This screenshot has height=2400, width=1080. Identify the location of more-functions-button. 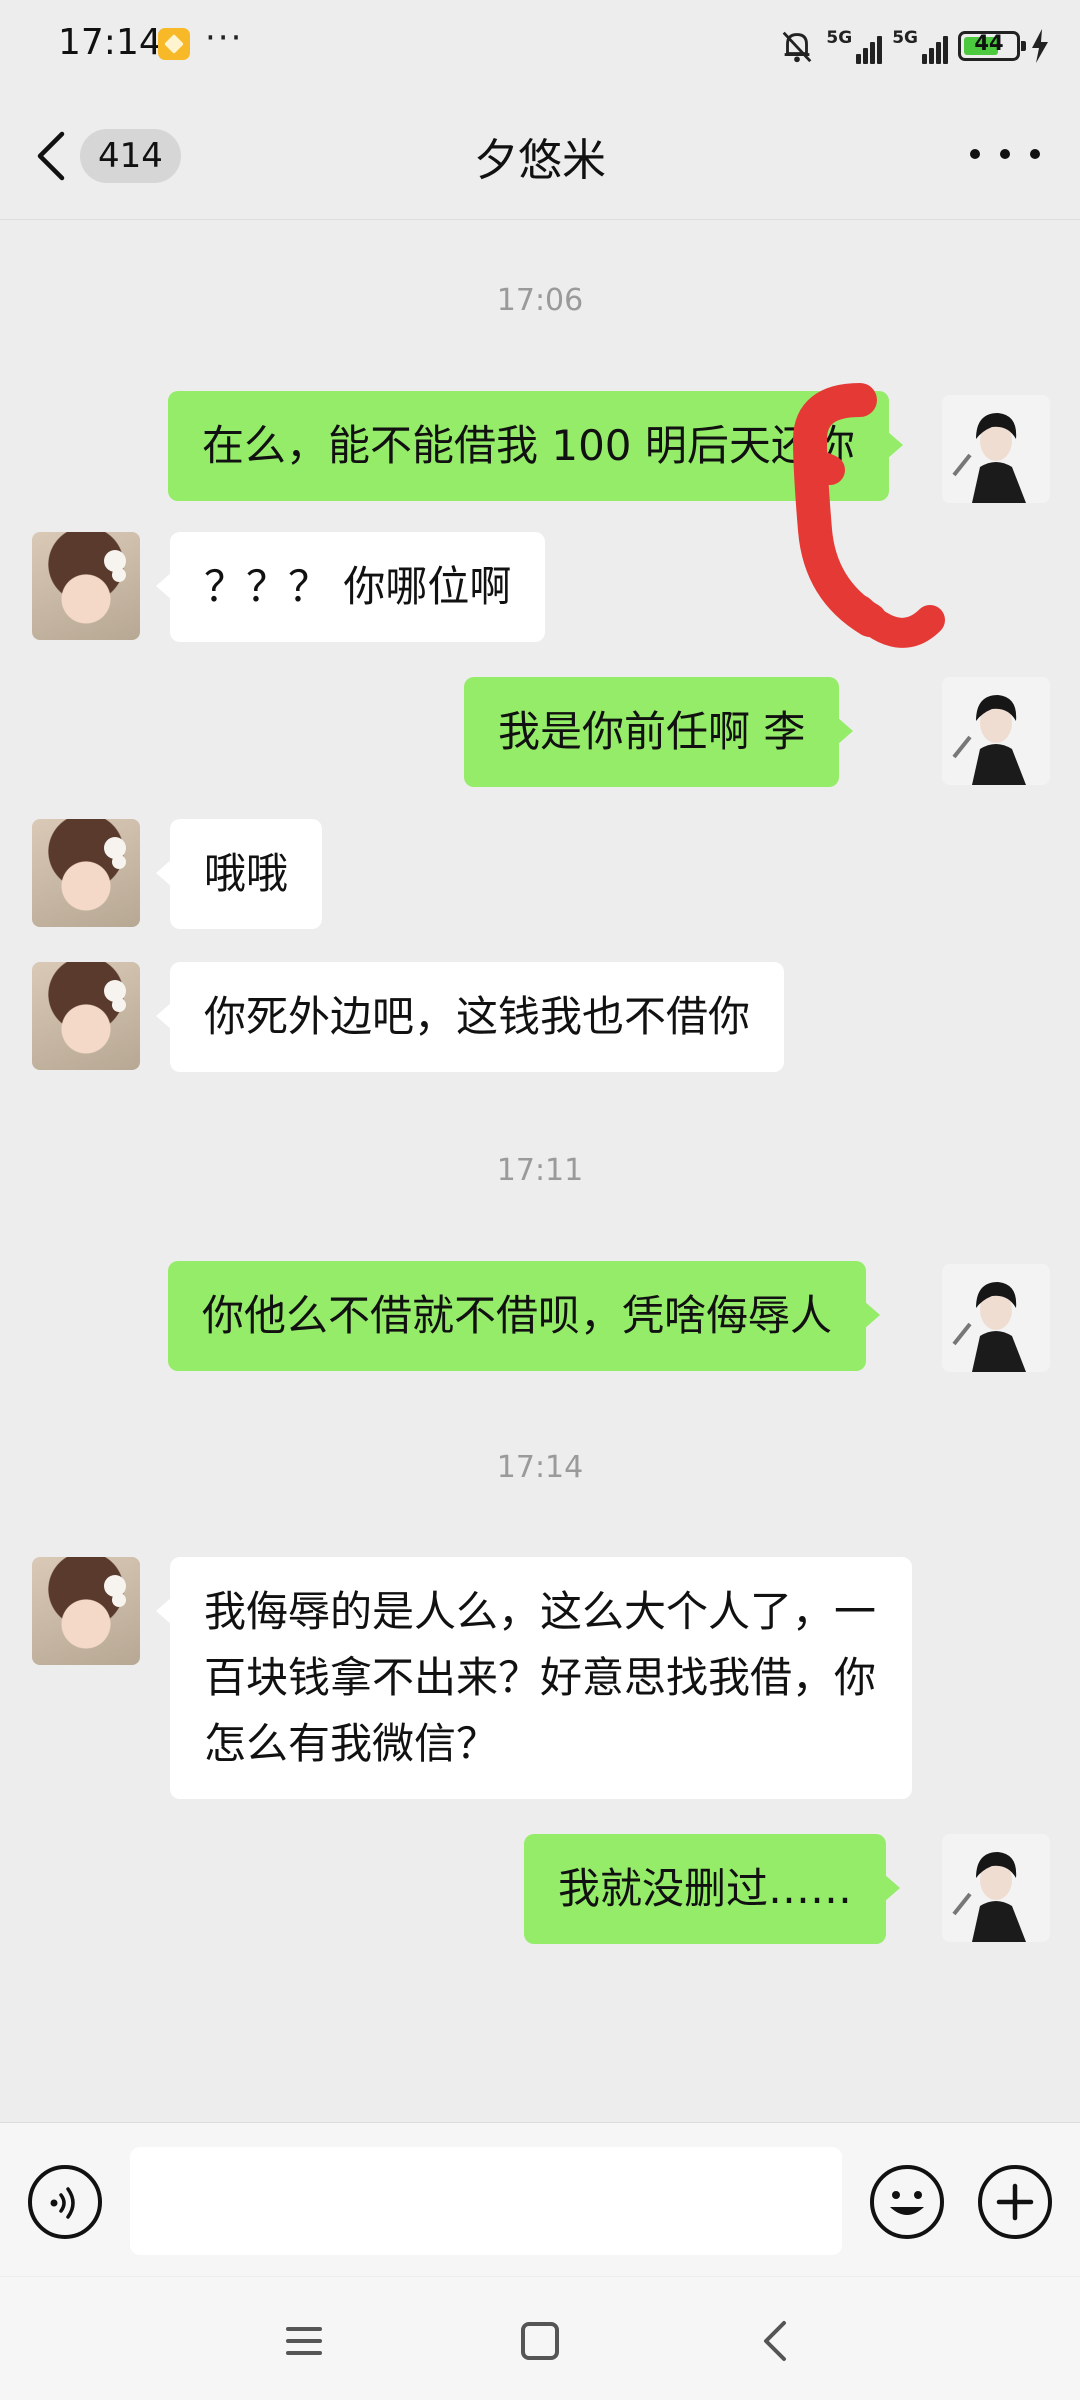
(1015, 2202).